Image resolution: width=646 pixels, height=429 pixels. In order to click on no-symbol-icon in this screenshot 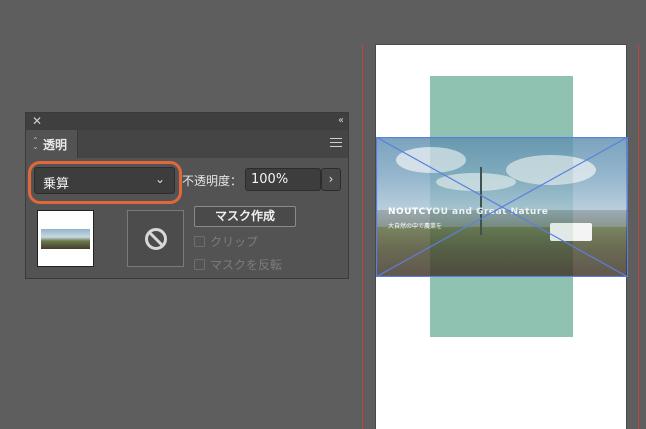, I will do `click(156, 239)`.